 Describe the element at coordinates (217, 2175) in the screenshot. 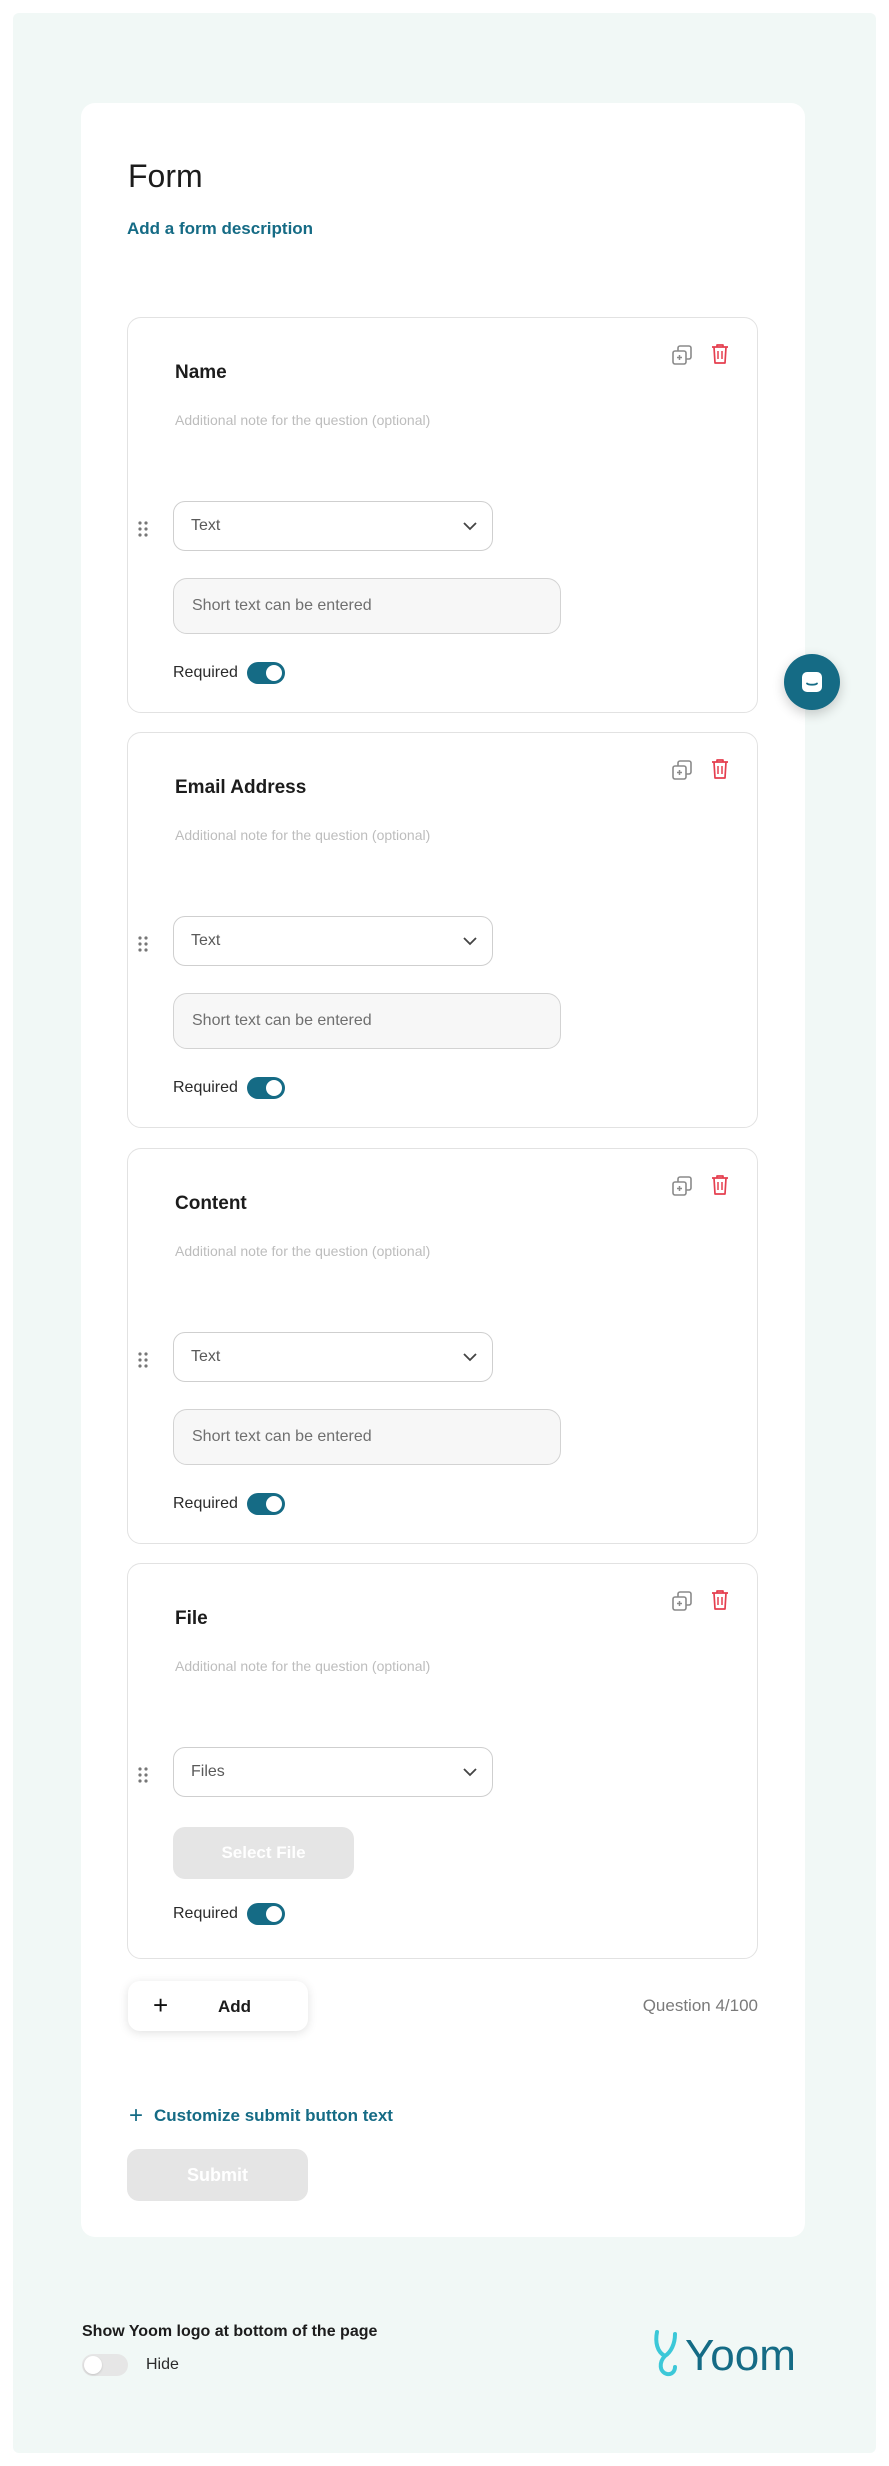

I see `submit-button: Submit` at that location.